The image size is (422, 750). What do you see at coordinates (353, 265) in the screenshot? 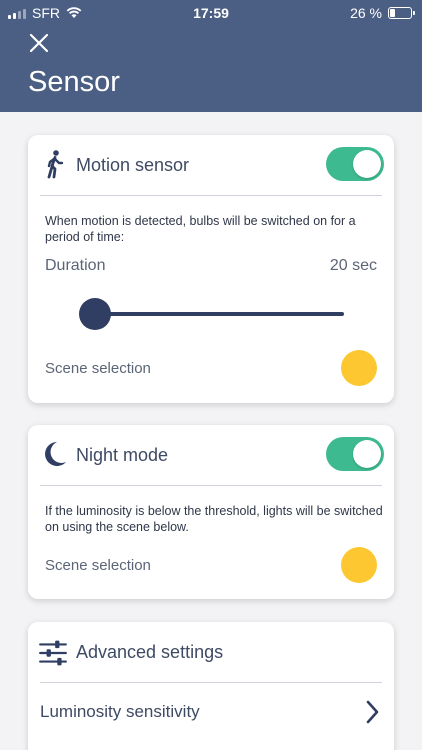
I see `duration-value: 20 sec` at bounding box center [353, 265].